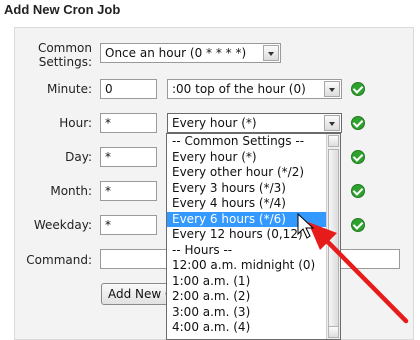 The image size is (420, 340). What do you see at coordinates (358, 273) in the screenshot?
I see `red-arrow-annotation` at bounding box center [358, 273].